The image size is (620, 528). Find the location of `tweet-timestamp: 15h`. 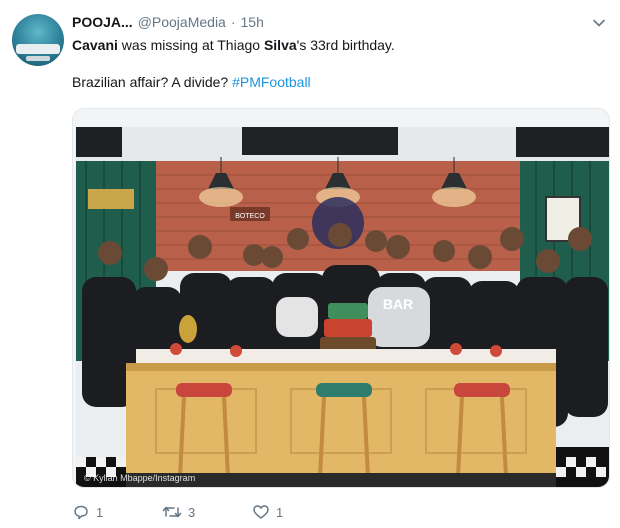

tweet-timestamp: 15h is located at coordinates (252, 22).